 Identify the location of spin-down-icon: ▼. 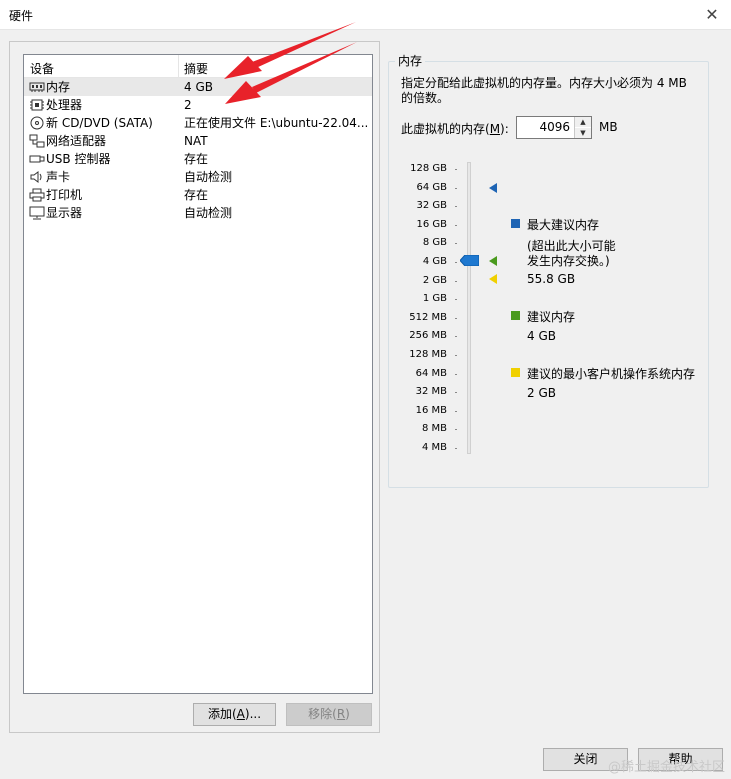
(583, 133).